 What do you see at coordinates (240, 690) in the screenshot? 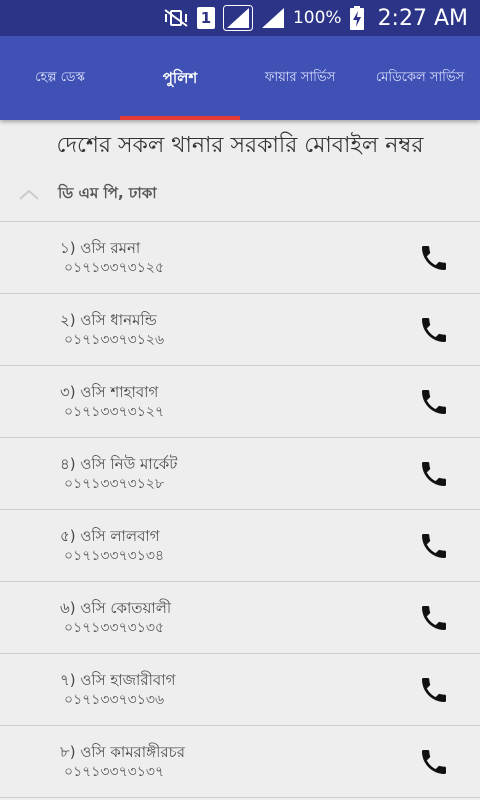
I see `list-item: ৭) ওসি হাজারীবাগ ০১৭১৩৩৭৩১৩৬` at bounding box center [240, 690].